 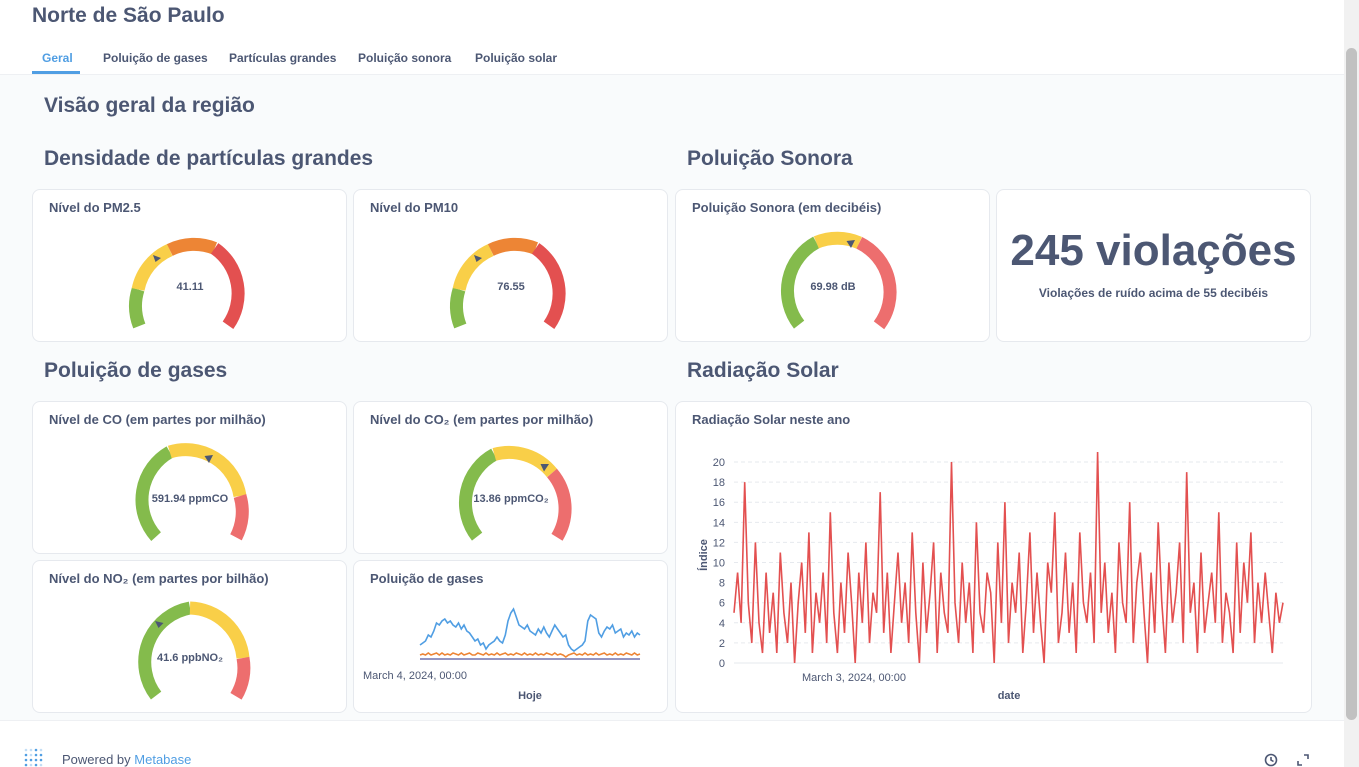 I want to click on pm25-card: Nível do PM2.5 41.11, so click(x=189, y=265).